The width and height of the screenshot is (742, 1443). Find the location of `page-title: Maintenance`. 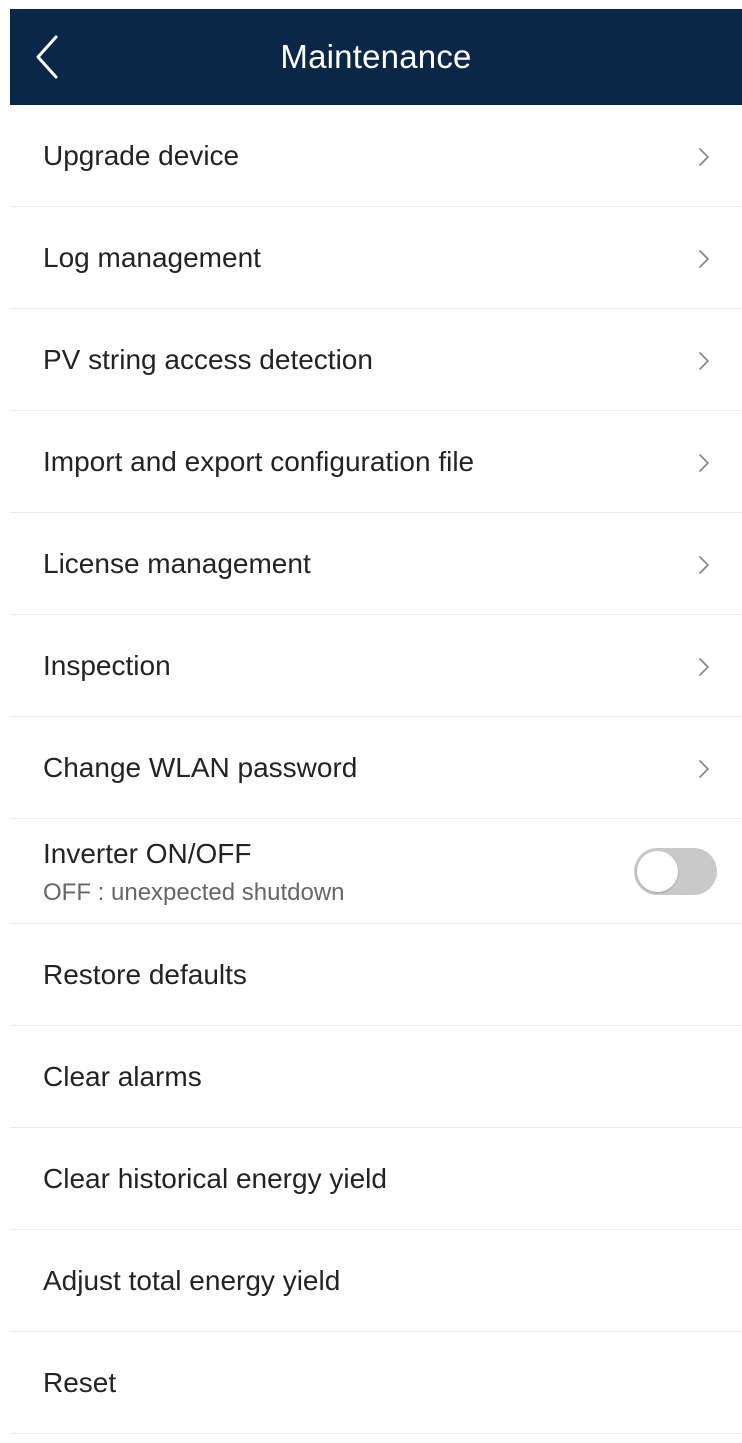

page-title: Maintenance is located at coordinates (376, 56).